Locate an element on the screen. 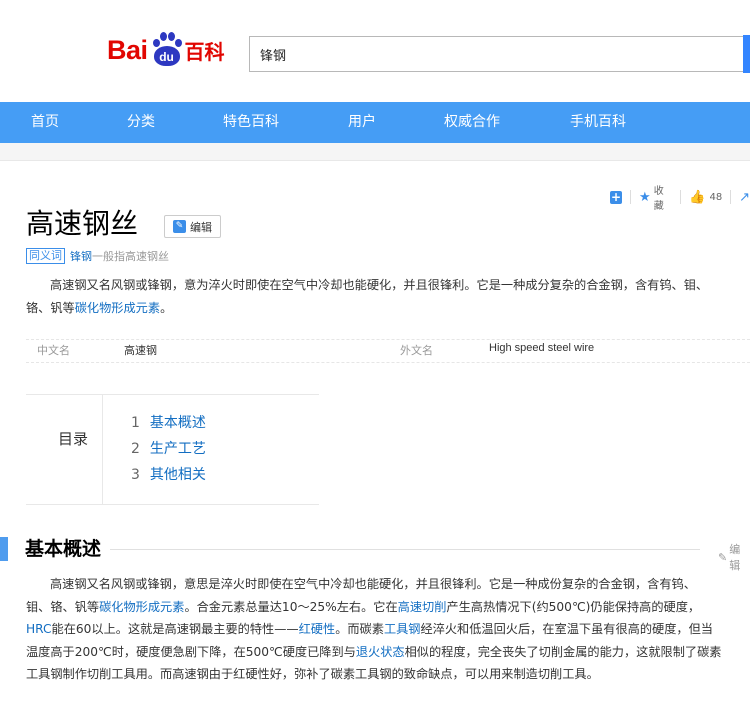 The width and height of the screenshot is (750, 714). summary-line-2: 铬、钒等碳化物形成元素。 is located at coordinates (388, 308).